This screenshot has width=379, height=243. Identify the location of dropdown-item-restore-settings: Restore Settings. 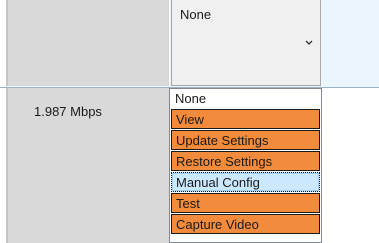
(245, 161).